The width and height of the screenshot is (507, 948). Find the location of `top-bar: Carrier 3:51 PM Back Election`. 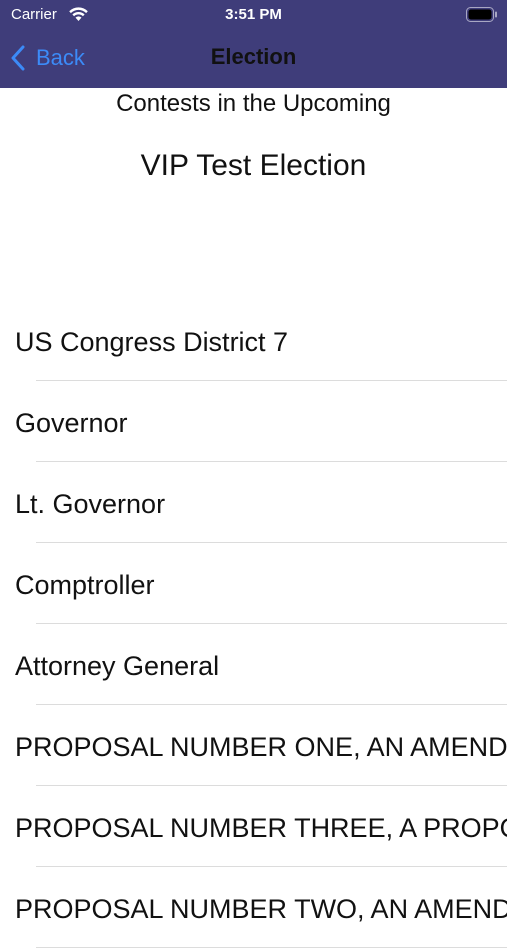

top-bar: Carrier 3:51 PM Back Election is located at coordinates (253, 44).